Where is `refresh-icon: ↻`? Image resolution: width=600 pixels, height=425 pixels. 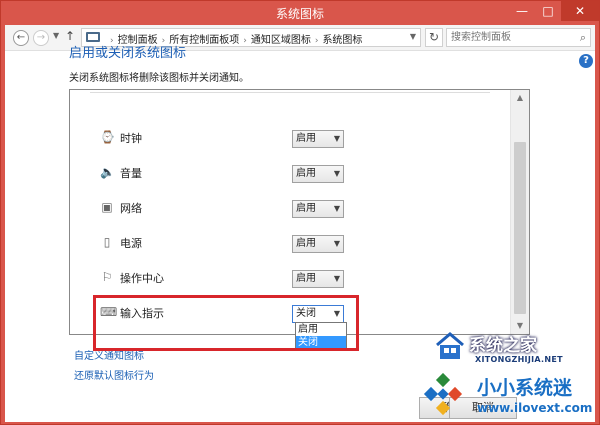 refresh-icon: ↻ is located at coordinates (434, 37).